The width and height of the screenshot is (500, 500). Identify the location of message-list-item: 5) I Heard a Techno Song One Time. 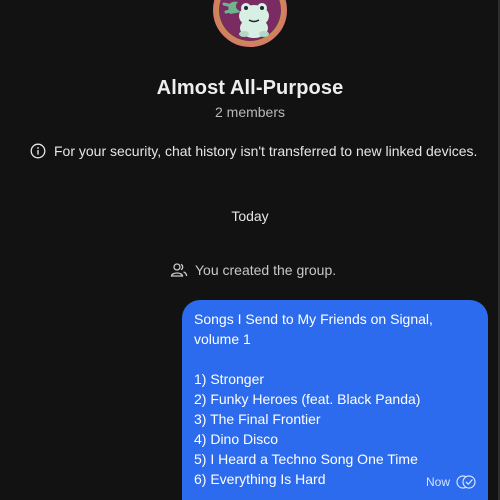
(306, 459).